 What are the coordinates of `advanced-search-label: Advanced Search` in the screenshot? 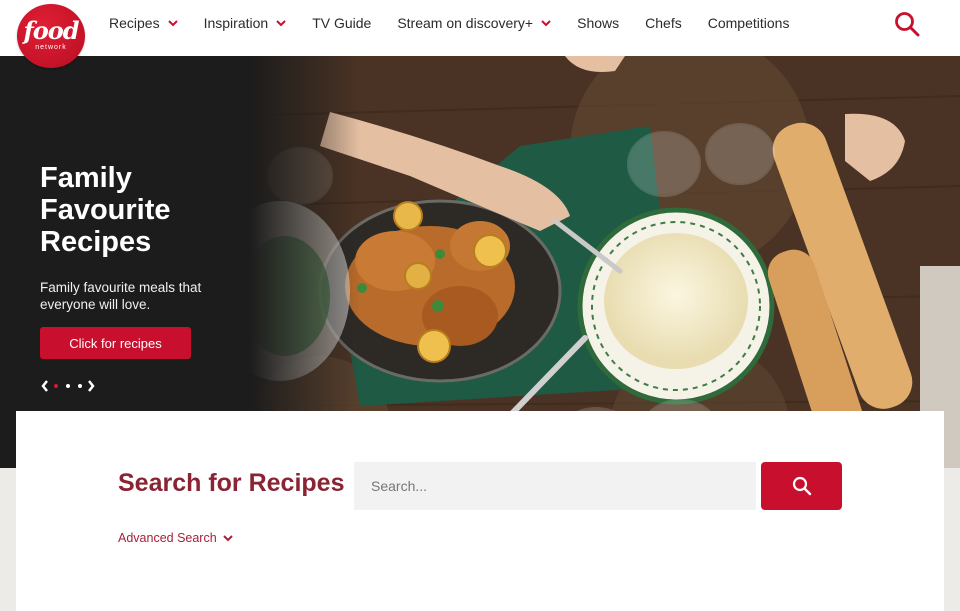 It's located at (167, 538).